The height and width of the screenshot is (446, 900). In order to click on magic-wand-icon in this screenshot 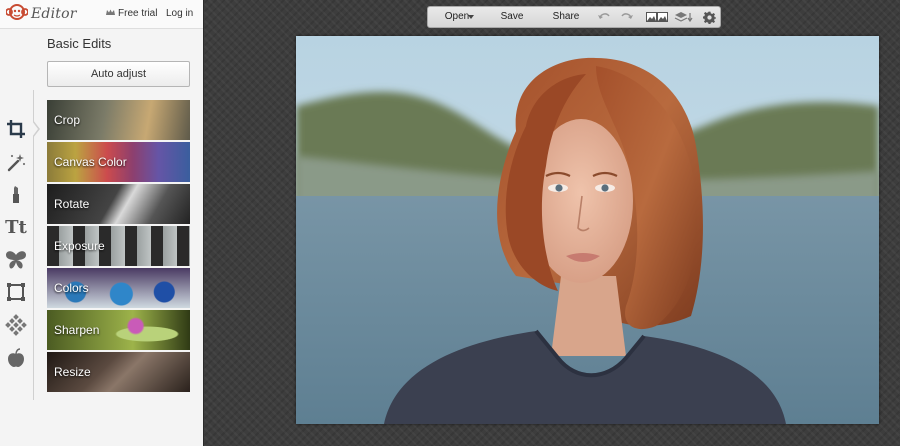, I will do `click(16, 162)`.